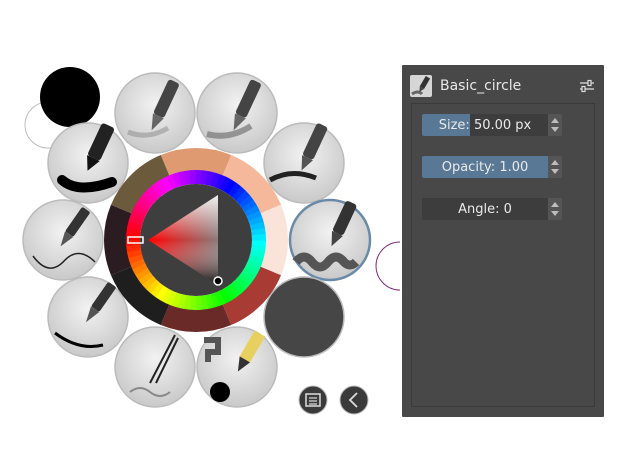 The width and height of the screenshot is (625, 456). Describe the element at coordinates (70, 97) in the screenshot. I see `foreground-color-swatch` at that location.